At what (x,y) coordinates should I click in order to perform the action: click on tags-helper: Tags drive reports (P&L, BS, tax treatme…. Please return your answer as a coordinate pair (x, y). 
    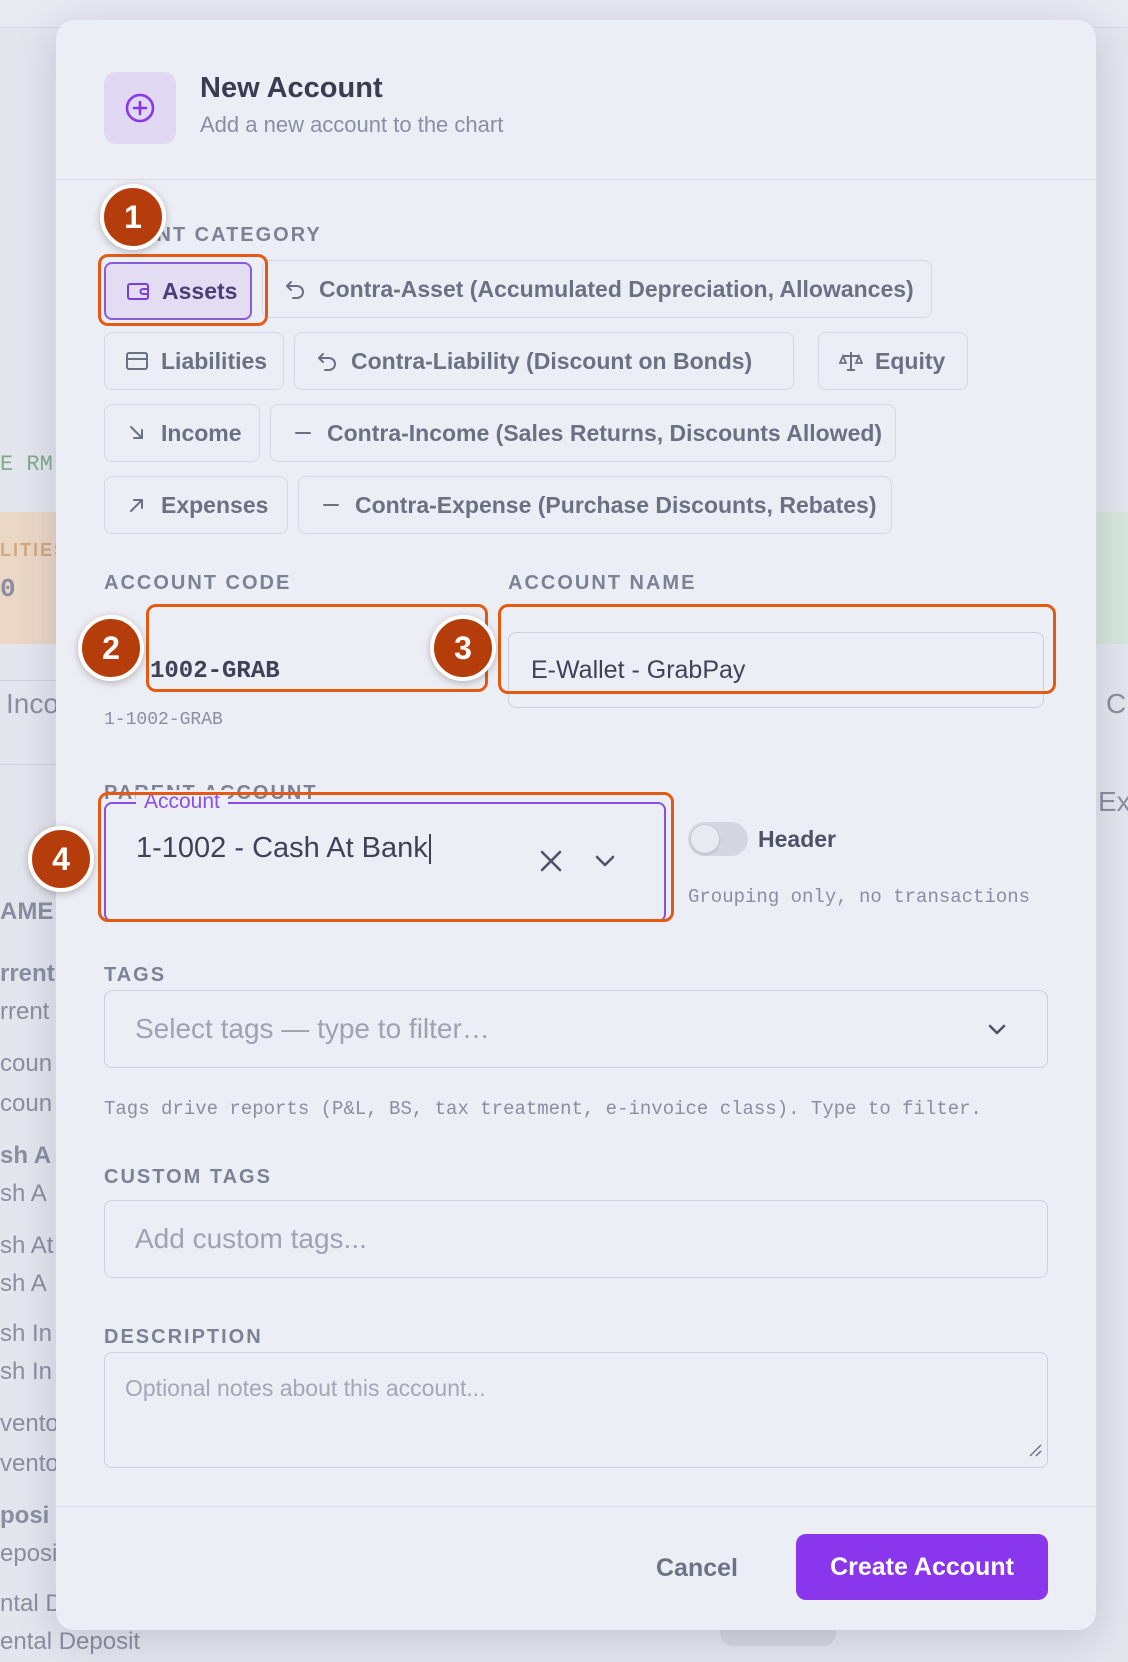
    Looking at the image, I should click on (543, 1109).